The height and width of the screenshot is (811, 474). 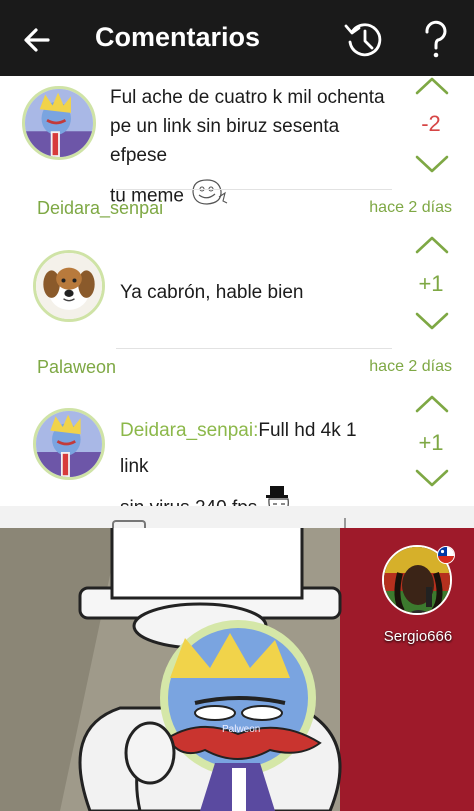 What do you see at coordinates (189, 430) in the screenshot?
I see `mention-link: Deidara_senpai:` at bounding box center [189, 430].